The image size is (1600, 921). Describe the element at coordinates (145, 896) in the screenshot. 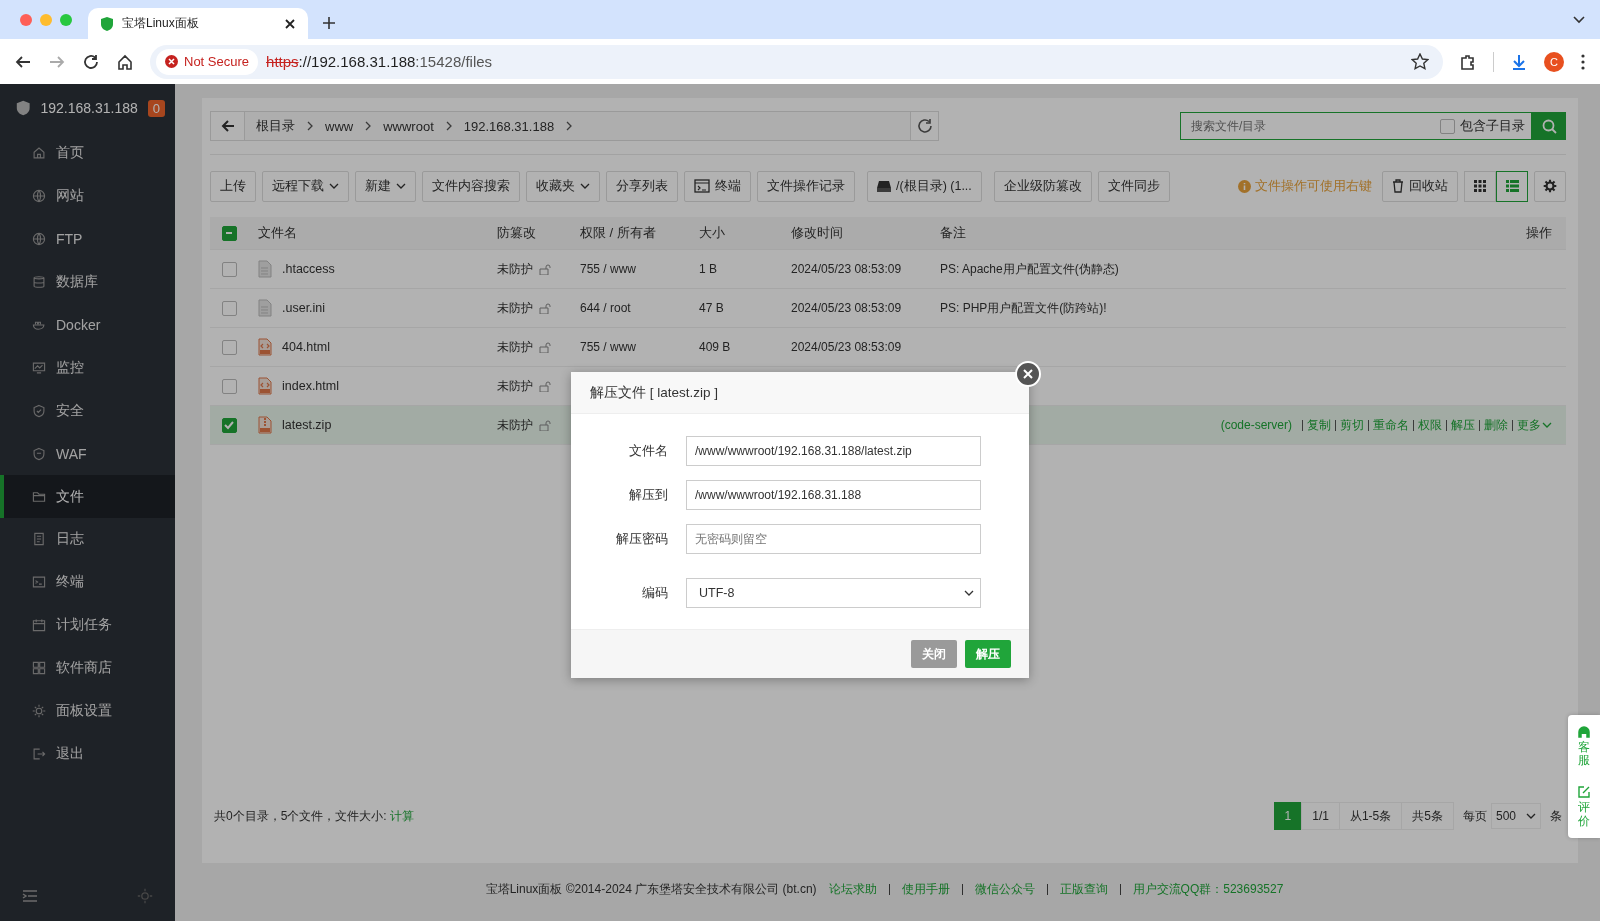

I see `gear-icon` at that location.